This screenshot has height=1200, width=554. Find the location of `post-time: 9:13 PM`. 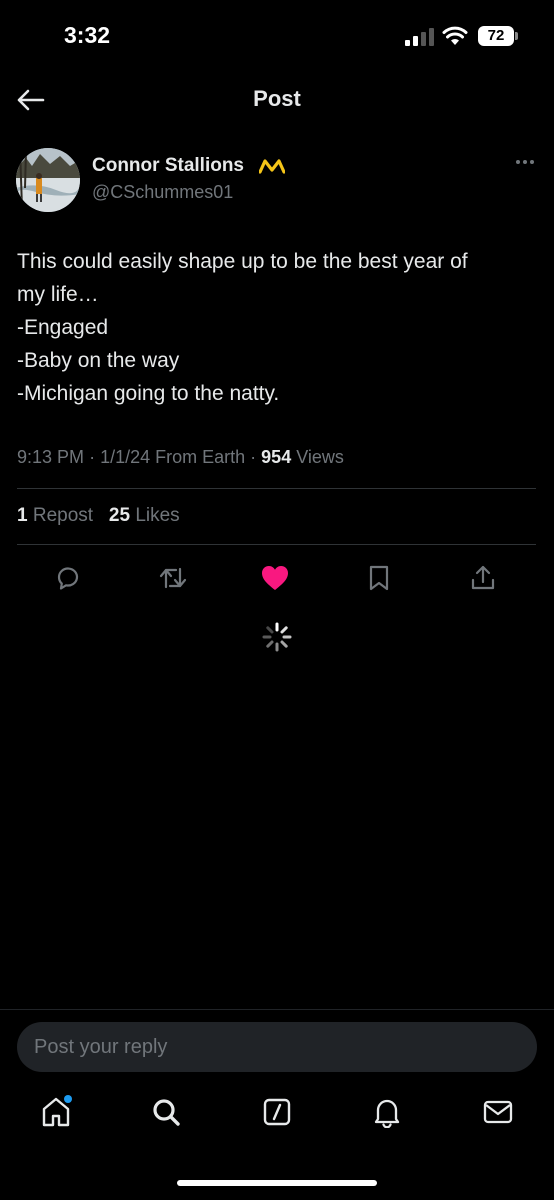

post-time: 9:13 PM is located at coordinates (51, 457).